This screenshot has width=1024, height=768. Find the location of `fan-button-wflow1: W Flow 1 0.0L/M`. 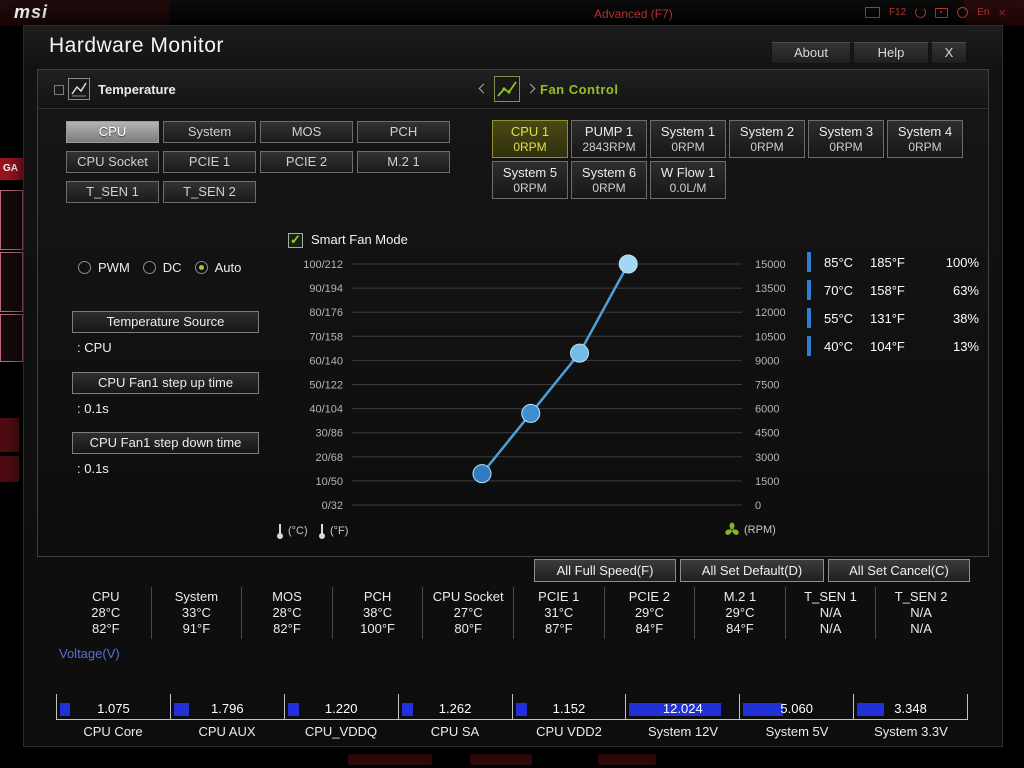

fan-button-wflow1: W Flow 1 0.0L/M is located at coordinates (688, 180).